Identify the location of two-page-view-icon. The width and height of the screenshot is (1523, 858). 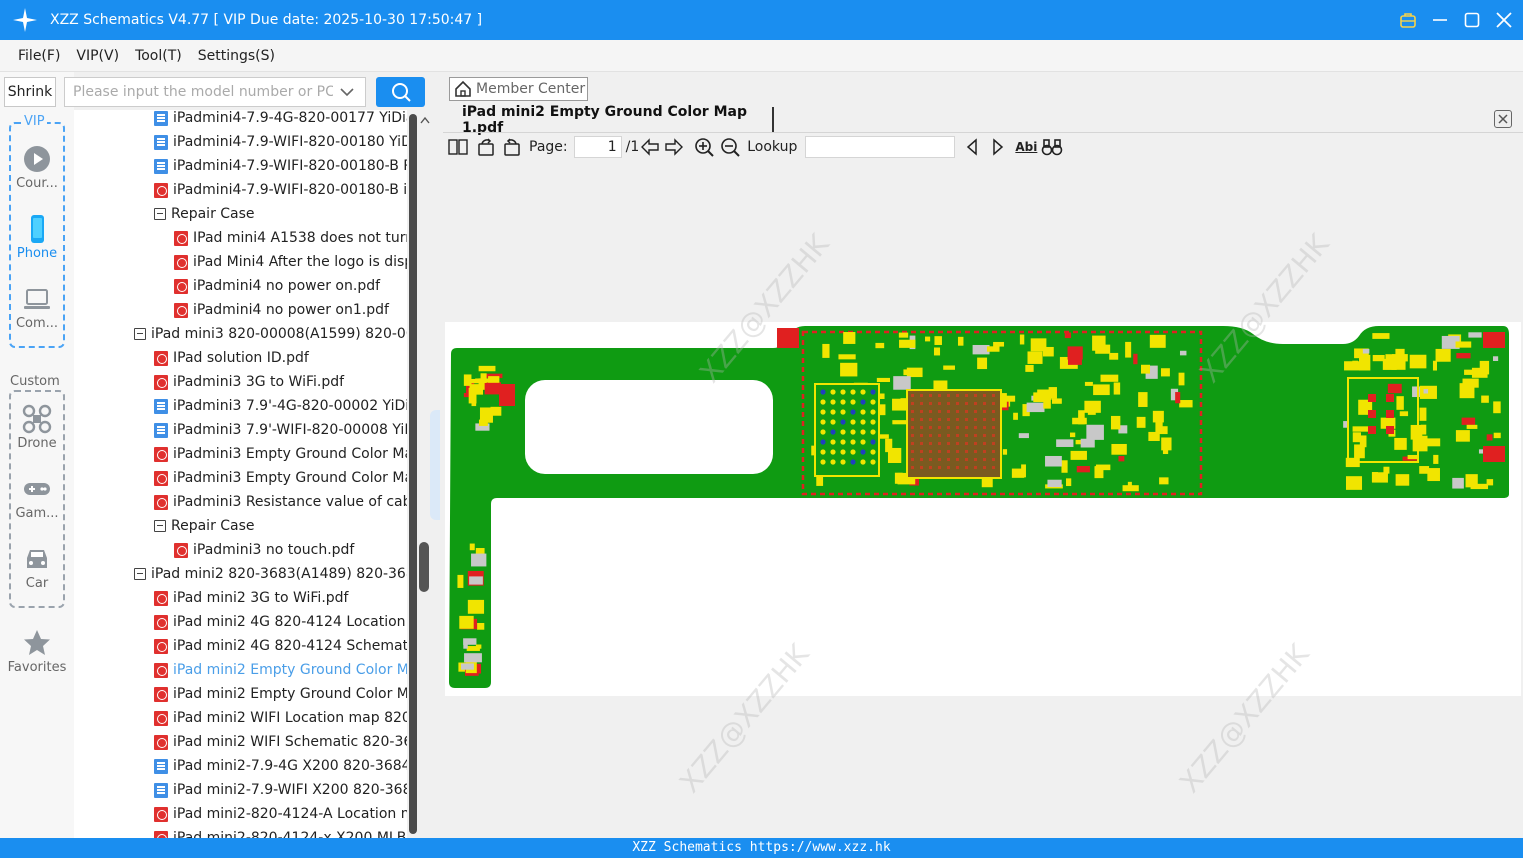
(458, 147).